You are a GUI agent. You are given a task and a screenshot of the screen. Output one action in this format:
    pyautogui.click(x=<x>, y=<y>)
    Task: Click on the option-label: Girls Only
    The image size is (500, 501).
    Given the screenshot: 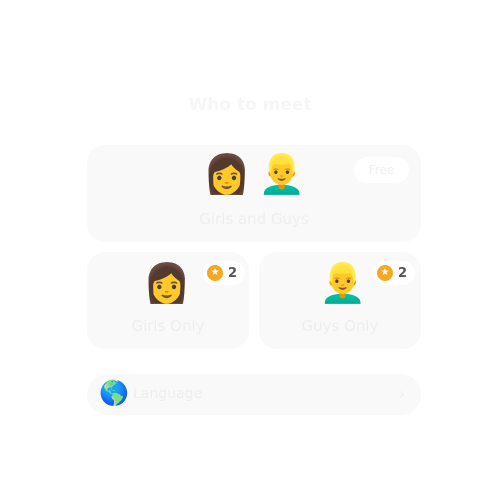 What is the action you would take?
    pyautogui.click(x=168, y=326)
    